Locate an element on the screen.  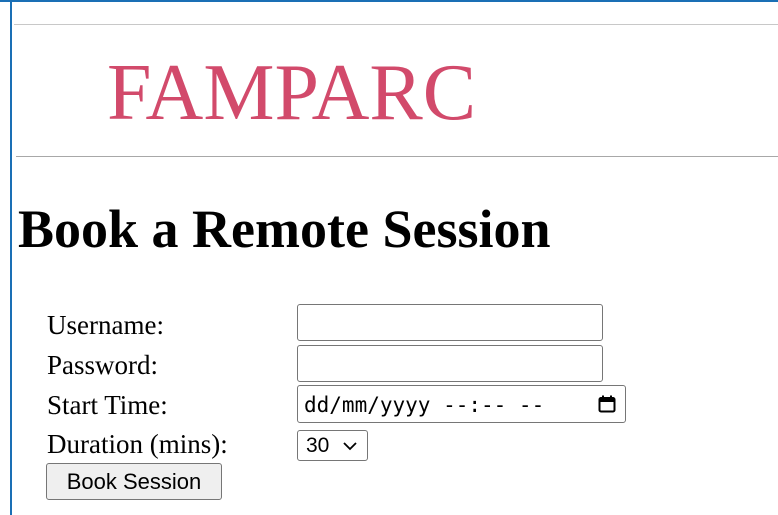
calendar-icon is located at coordinates (607, 404).